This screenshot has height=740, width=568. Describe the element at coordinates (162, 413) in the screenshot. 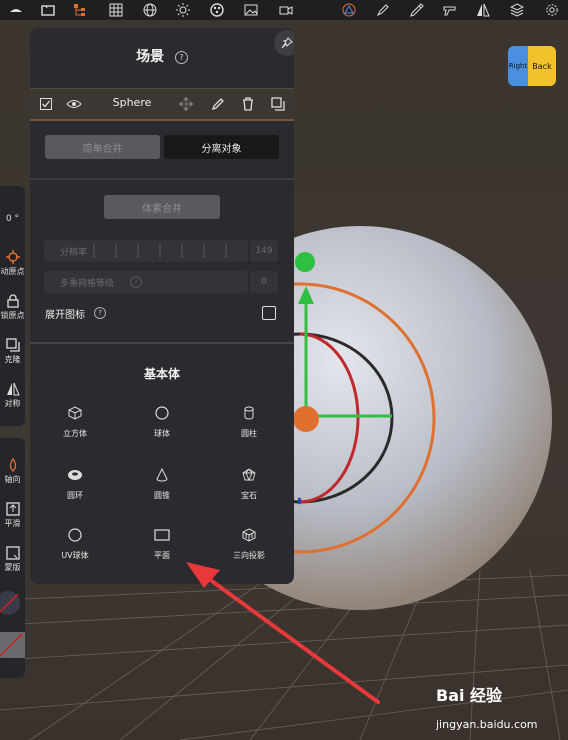

I see `sphere-icon` at that location.